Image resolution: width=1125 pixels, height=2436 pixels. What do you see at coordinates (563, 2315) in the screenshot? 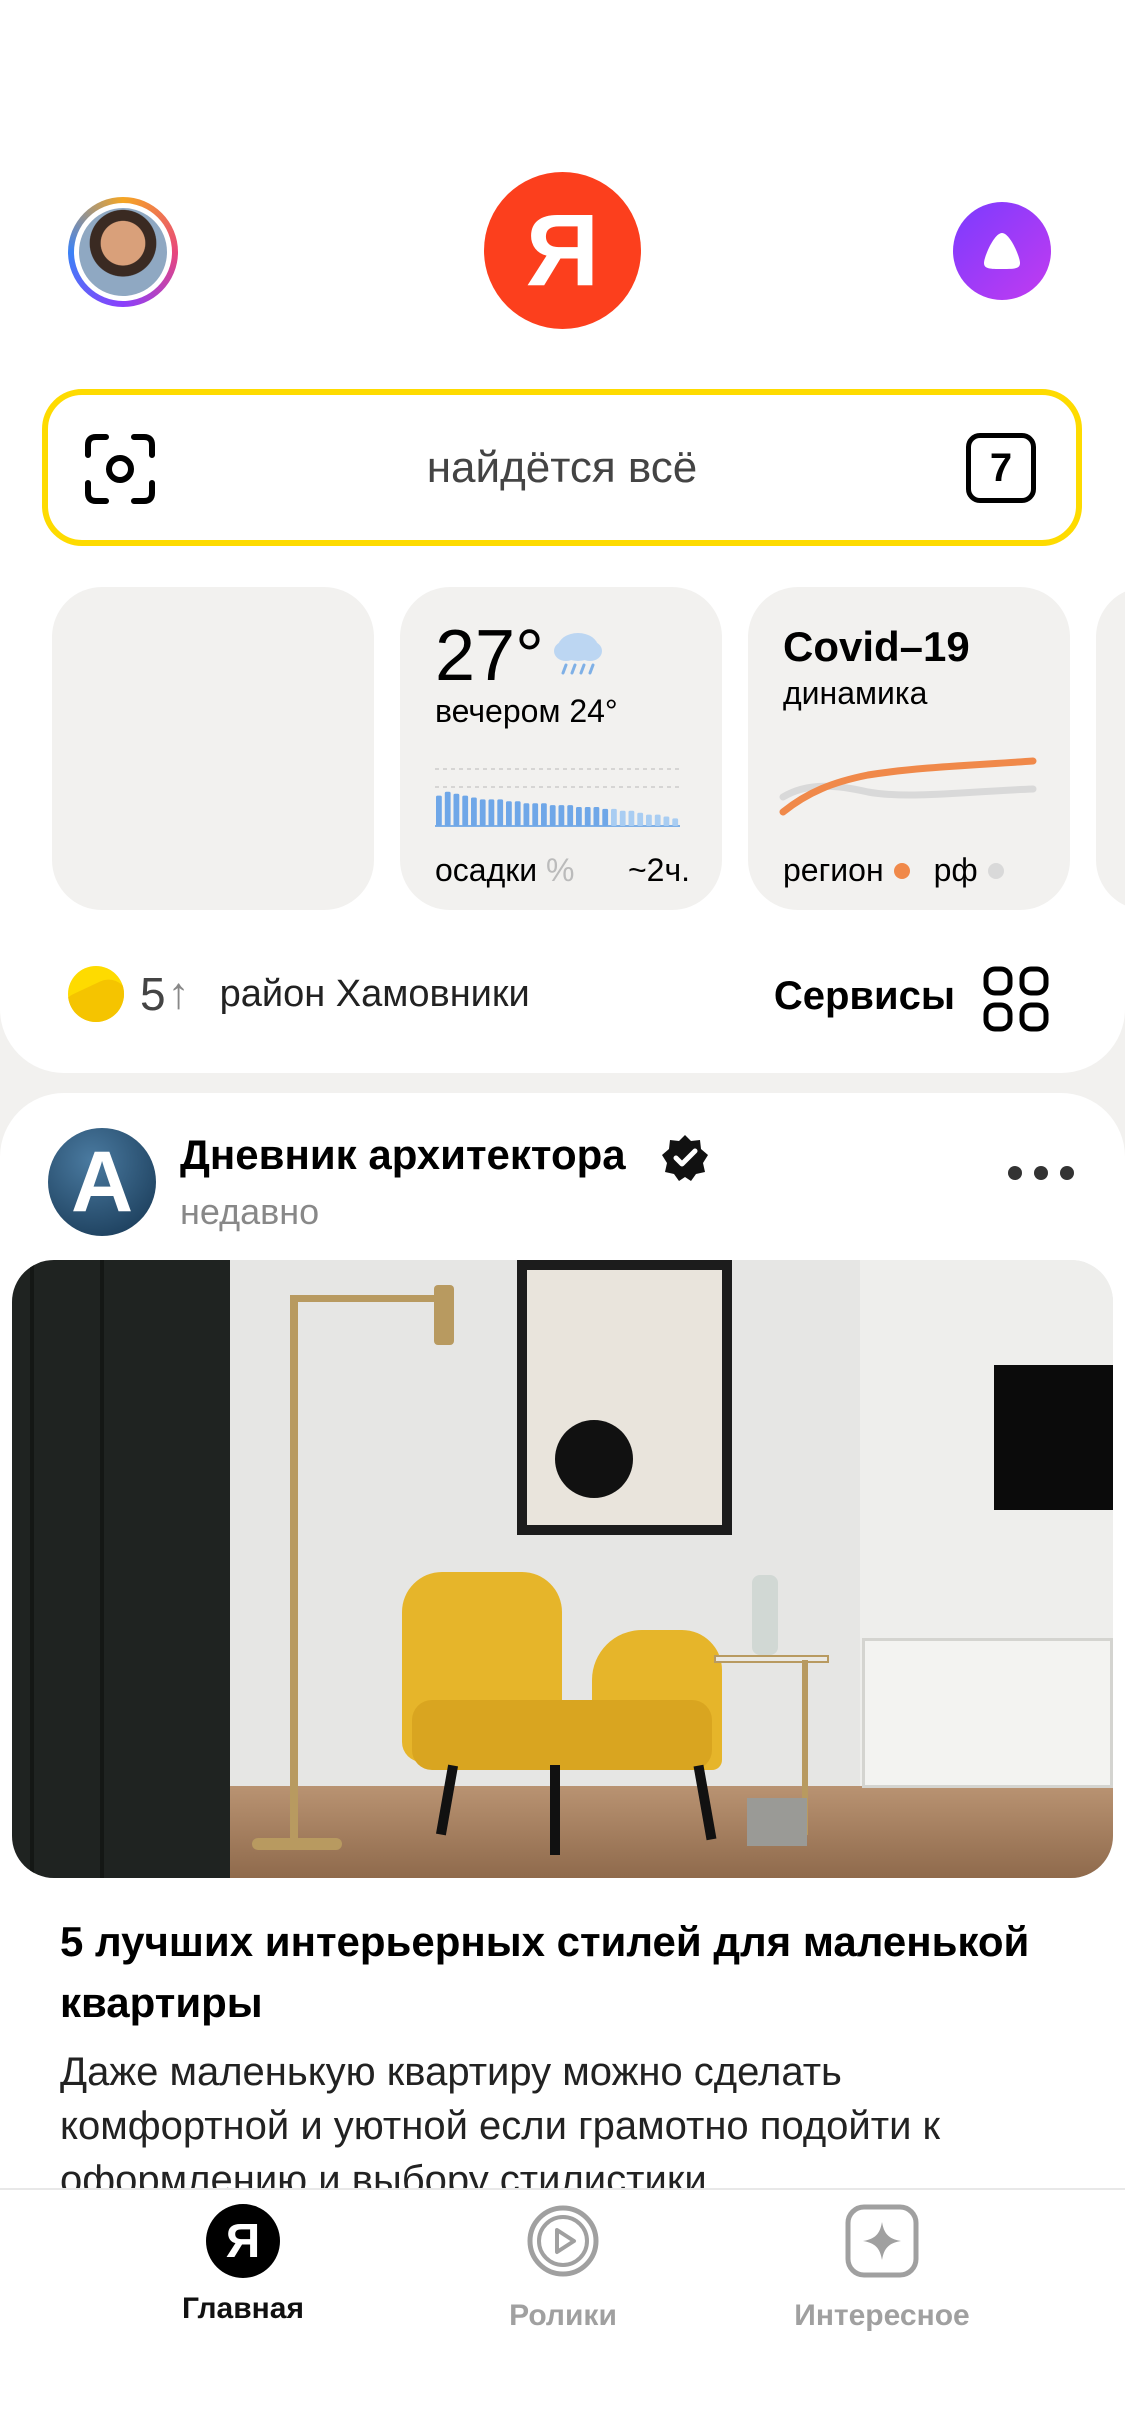
I see `tab-reels-label: Ролики` at bounding box center [563, 2315].